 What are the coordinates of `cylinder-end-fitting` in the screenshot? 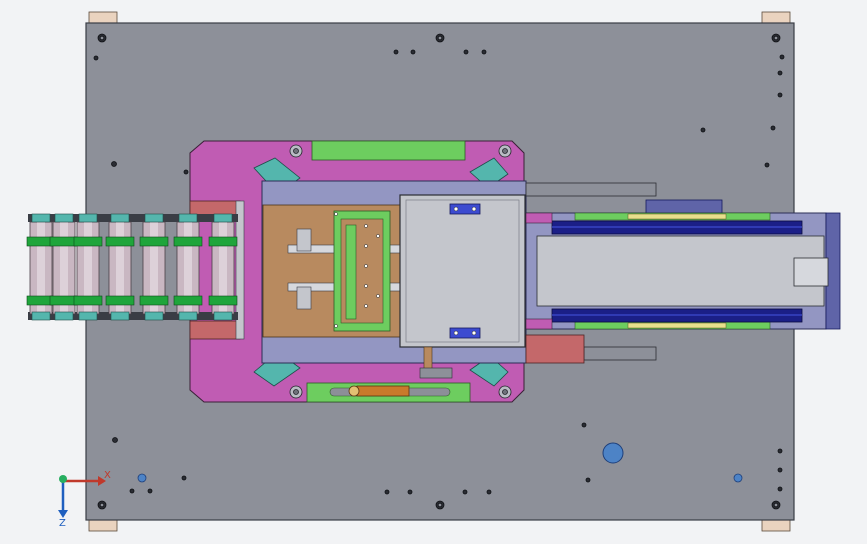 It's located at (354, 391).